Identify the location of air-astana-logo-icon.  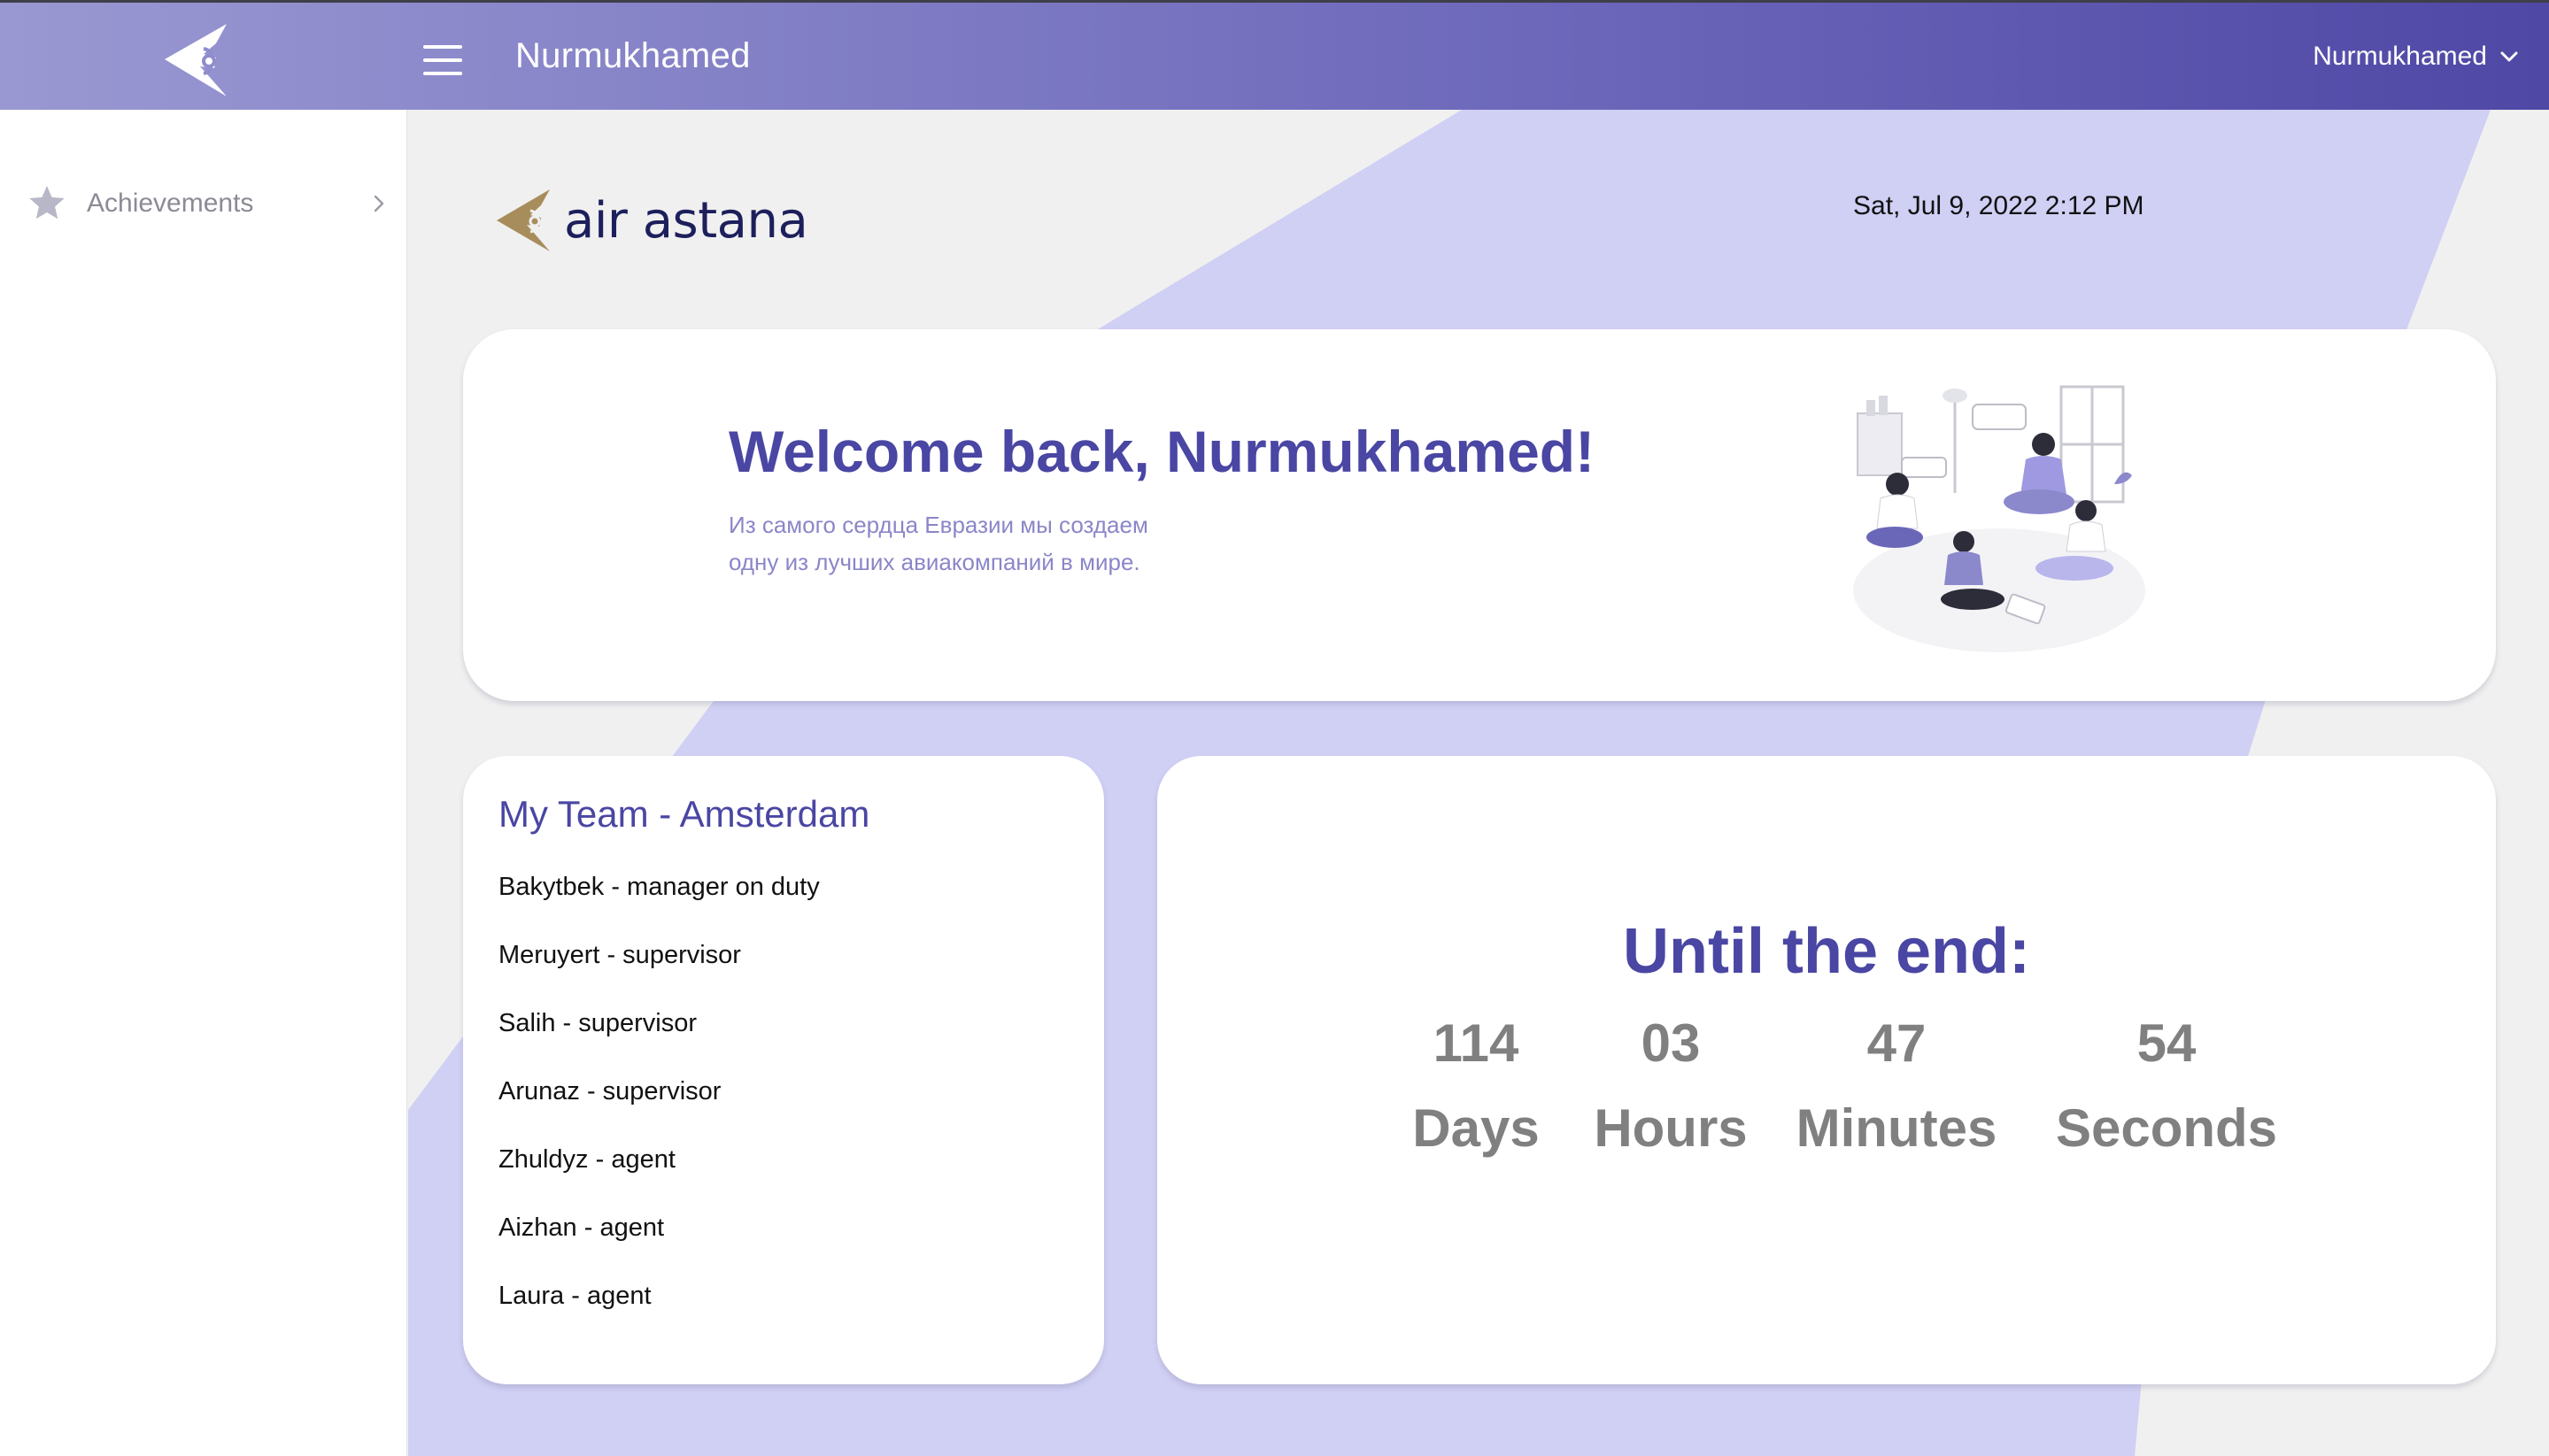
(523, 220).